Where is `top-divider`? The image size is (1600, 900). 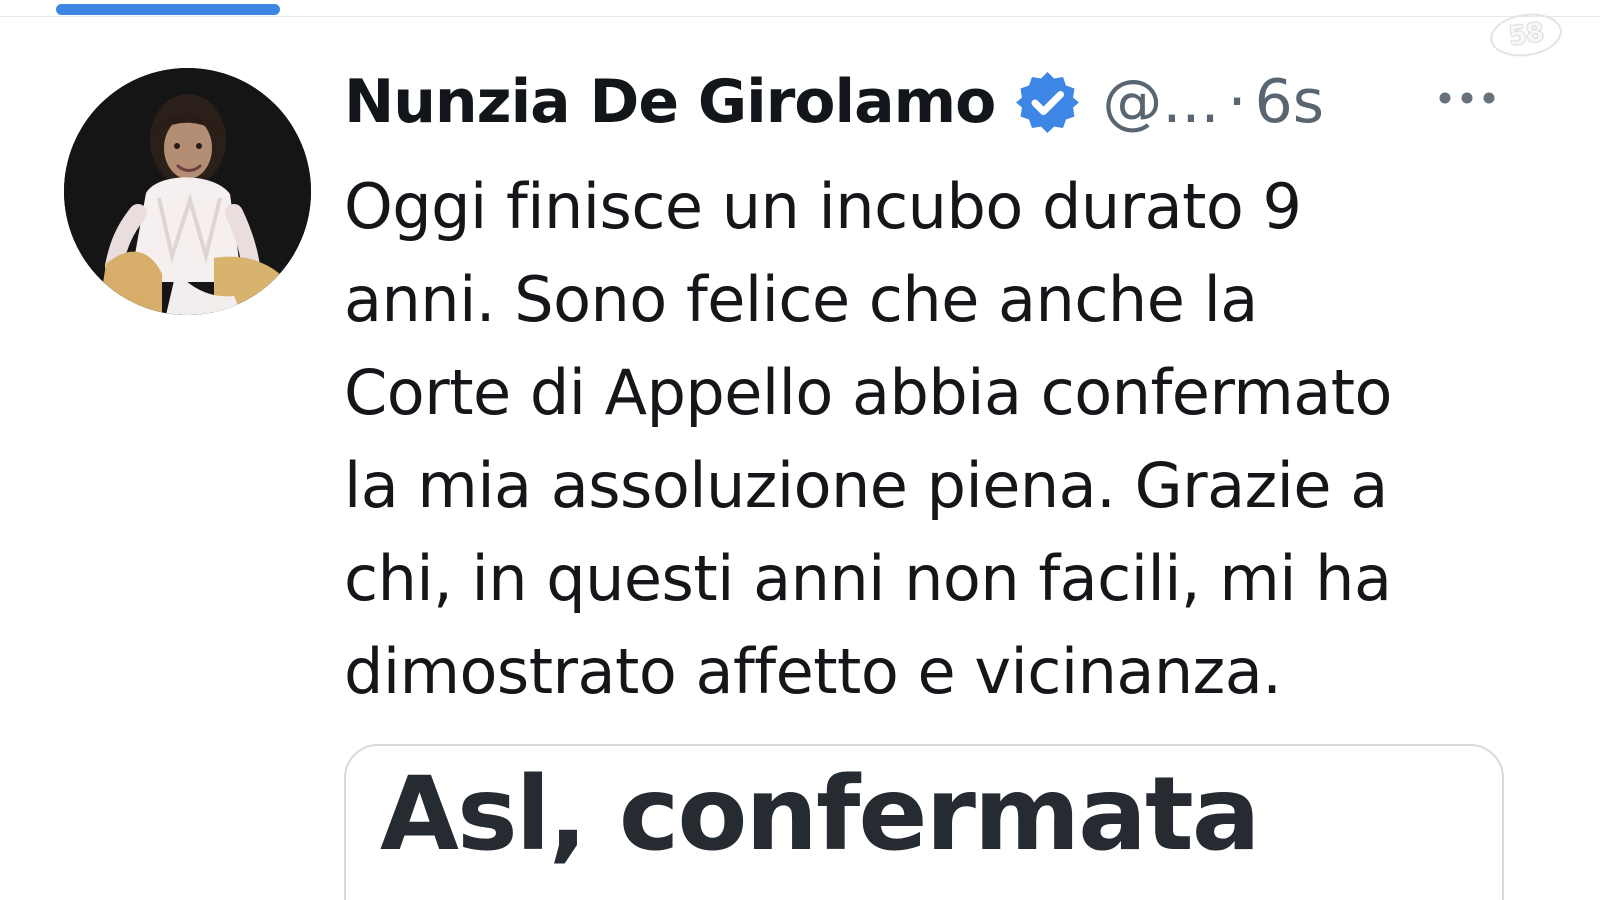 top-divider is located at coordinates (800, 16).